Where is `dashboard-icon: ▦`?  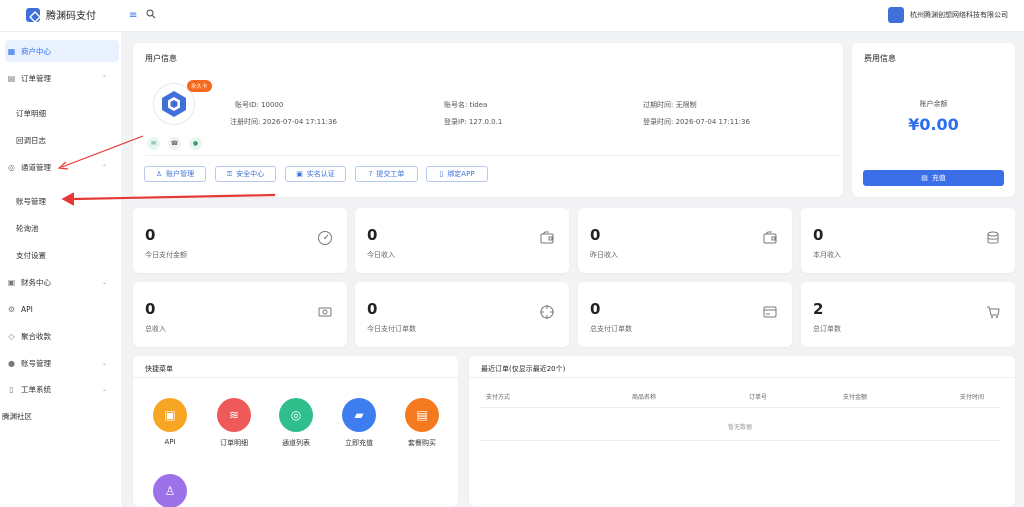
dashboard-icon: ▦ is located at coordinates (11, 51).